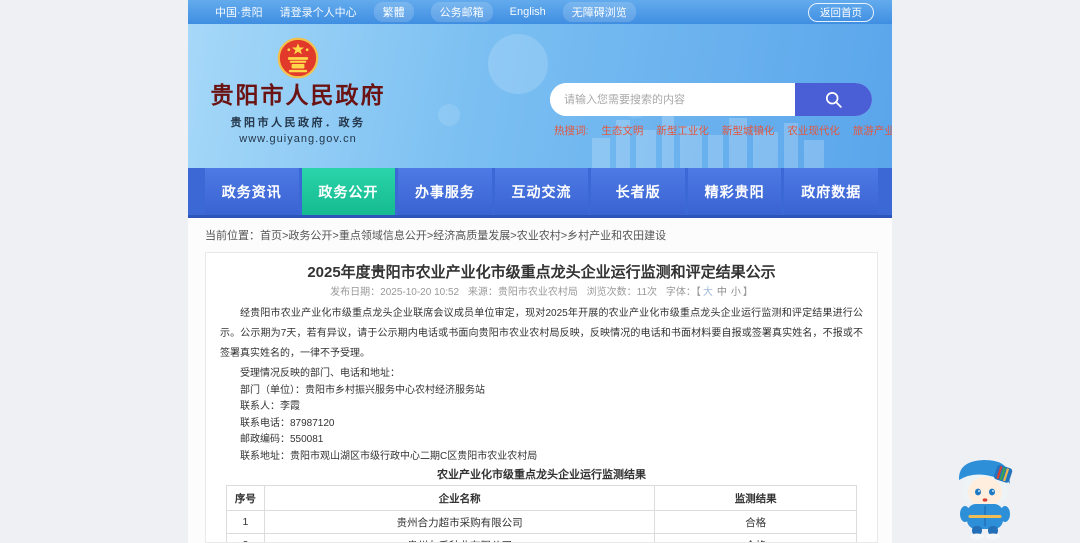 The height and width of the screenshot is (543, 1080). I want to click on table-caption: 农业产业化市级重点龙头企业运行监测结果, so click(541, 475).